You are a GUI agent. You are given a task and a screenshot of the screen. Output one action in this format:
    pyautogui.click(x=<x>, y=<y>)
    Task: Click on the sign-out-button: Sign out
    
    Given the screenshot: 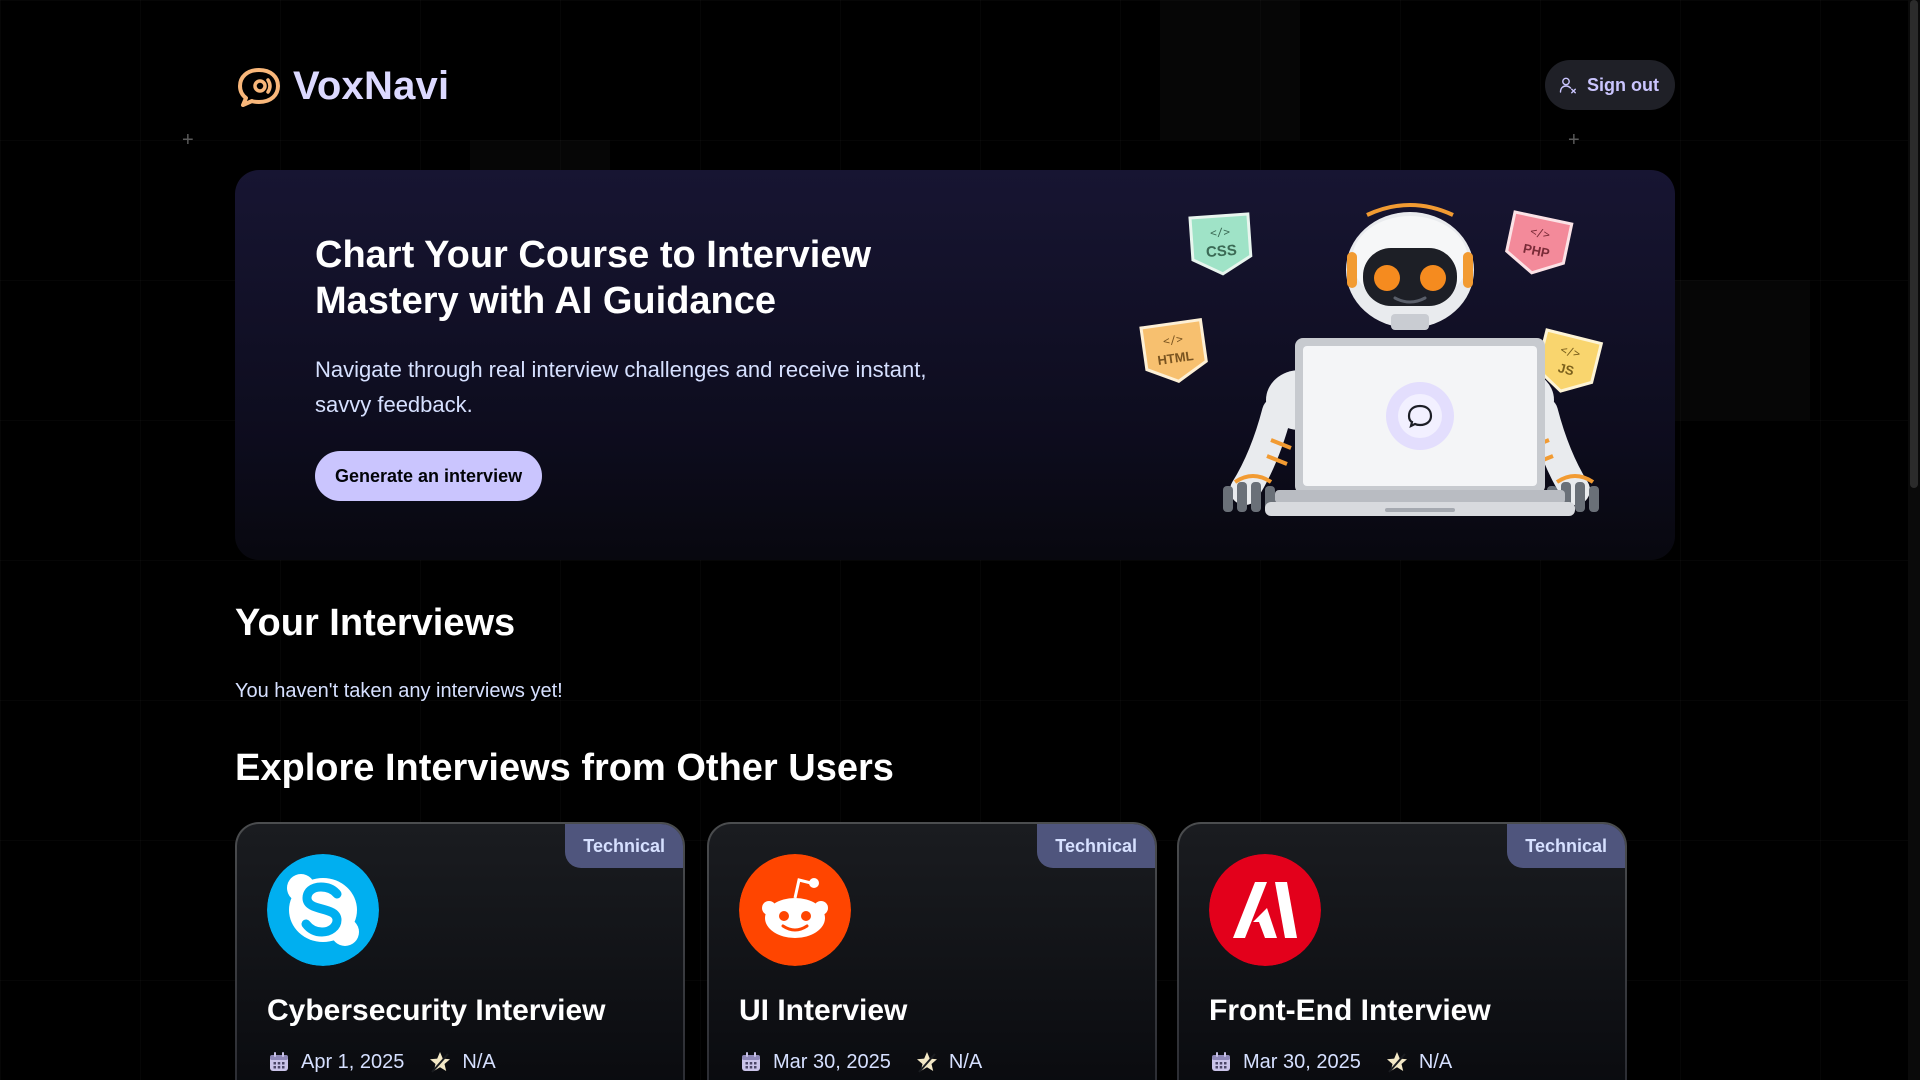 What is the action you would take?
    pyautogui.click(x=1610, y=85)
    